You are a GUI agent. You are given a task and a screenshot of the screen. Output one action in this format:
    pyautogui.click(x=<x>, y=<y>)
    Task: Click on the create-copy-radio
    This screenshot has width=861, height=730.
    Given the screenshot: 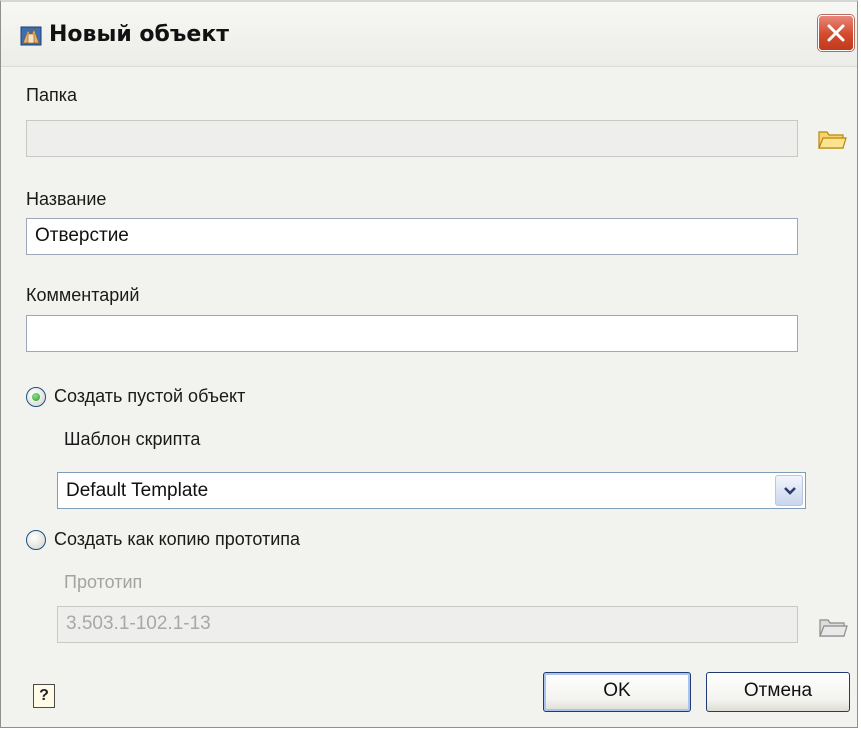 What is the action you would take?
    pyautogui.click(x=36, y=540)
    